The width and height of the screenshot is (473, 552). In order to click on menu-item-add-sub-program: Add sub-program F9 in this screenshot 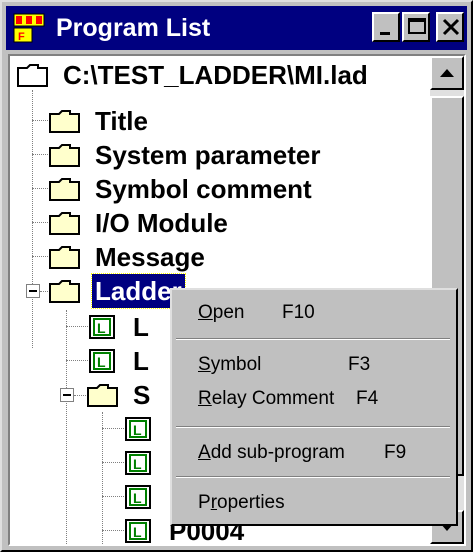, I will do `click(313, 453)`.